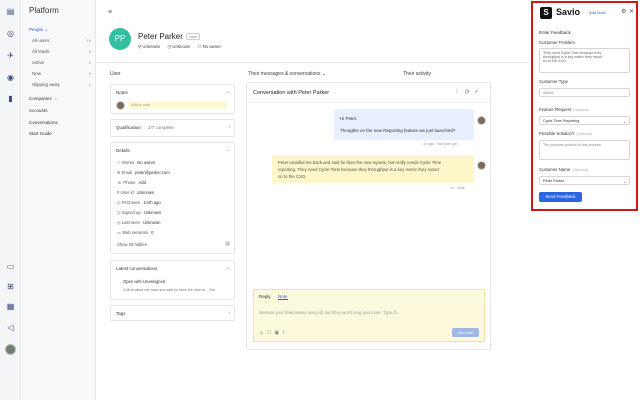 Image resolution: width=640 pixels, height=400 pixels. Describe the element at coordinates (10, 98) in the screenshot. I see `book-icon: ▮` at that location.